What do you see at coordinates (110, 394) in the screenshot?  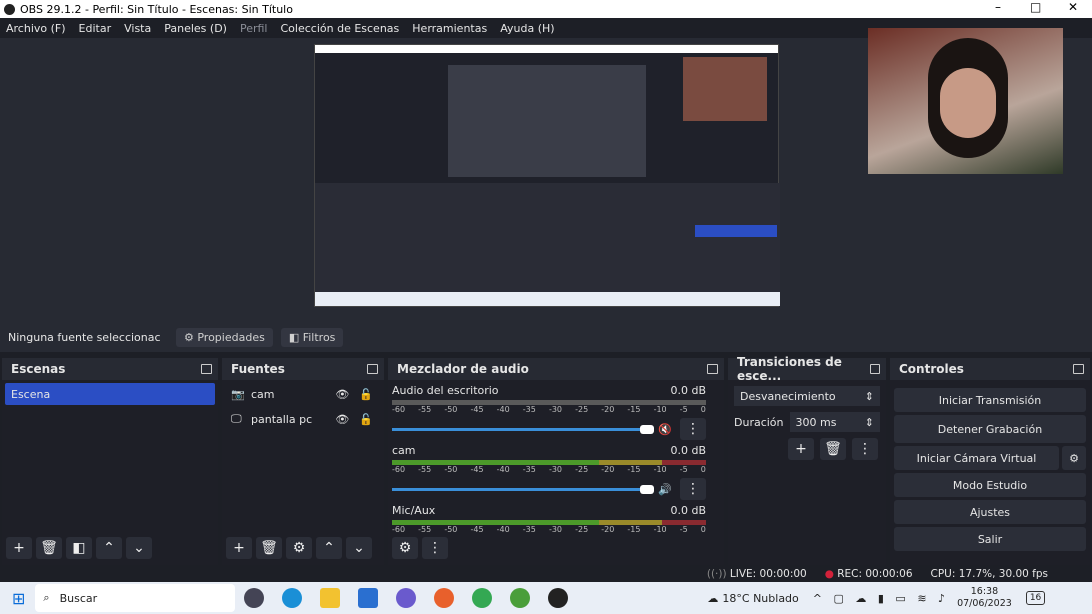 I see `scene-item: Escena` at bounding box center [110, 394].